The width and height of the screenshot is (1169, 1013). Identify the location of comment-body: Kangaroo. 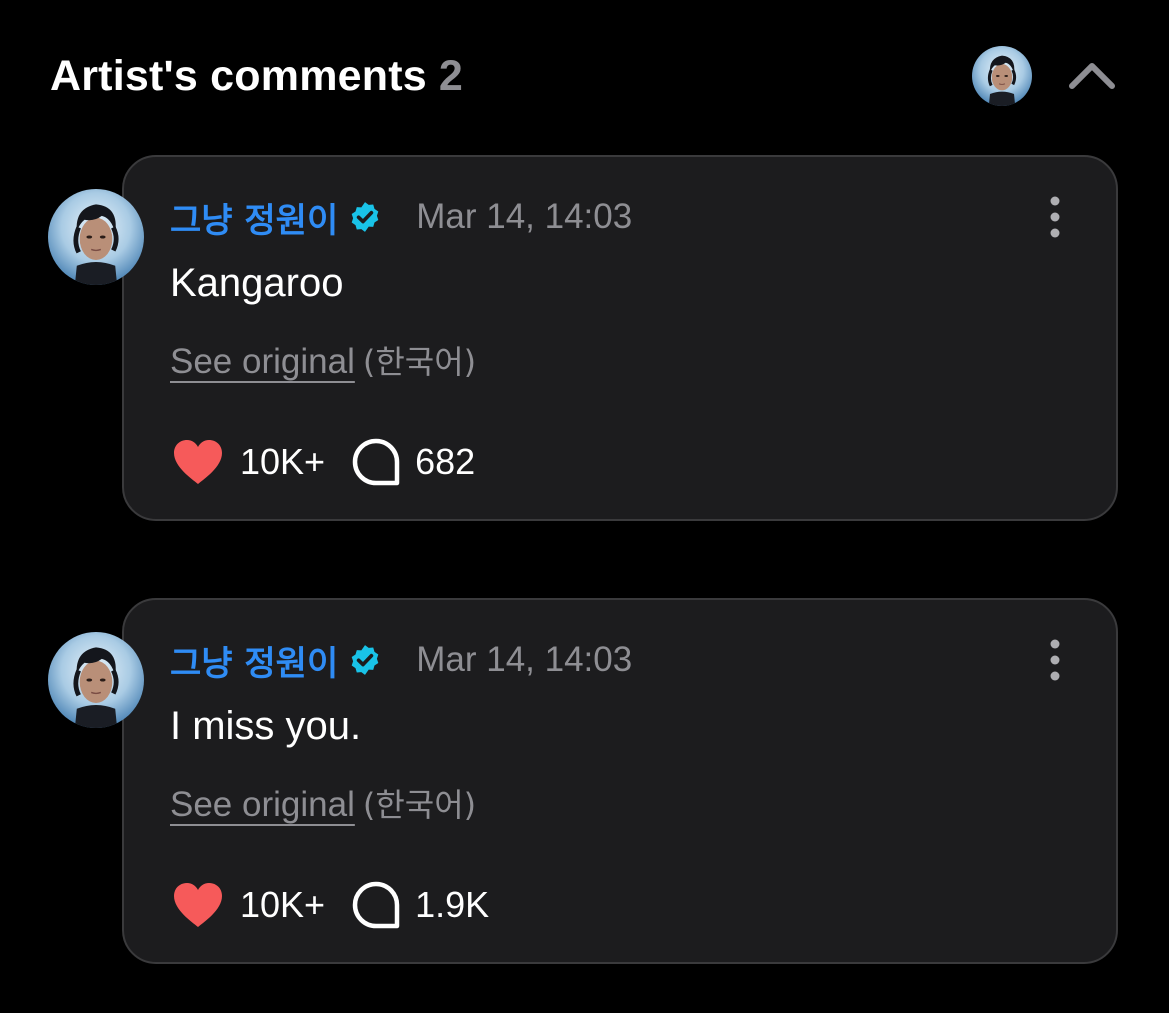
(257, 283).